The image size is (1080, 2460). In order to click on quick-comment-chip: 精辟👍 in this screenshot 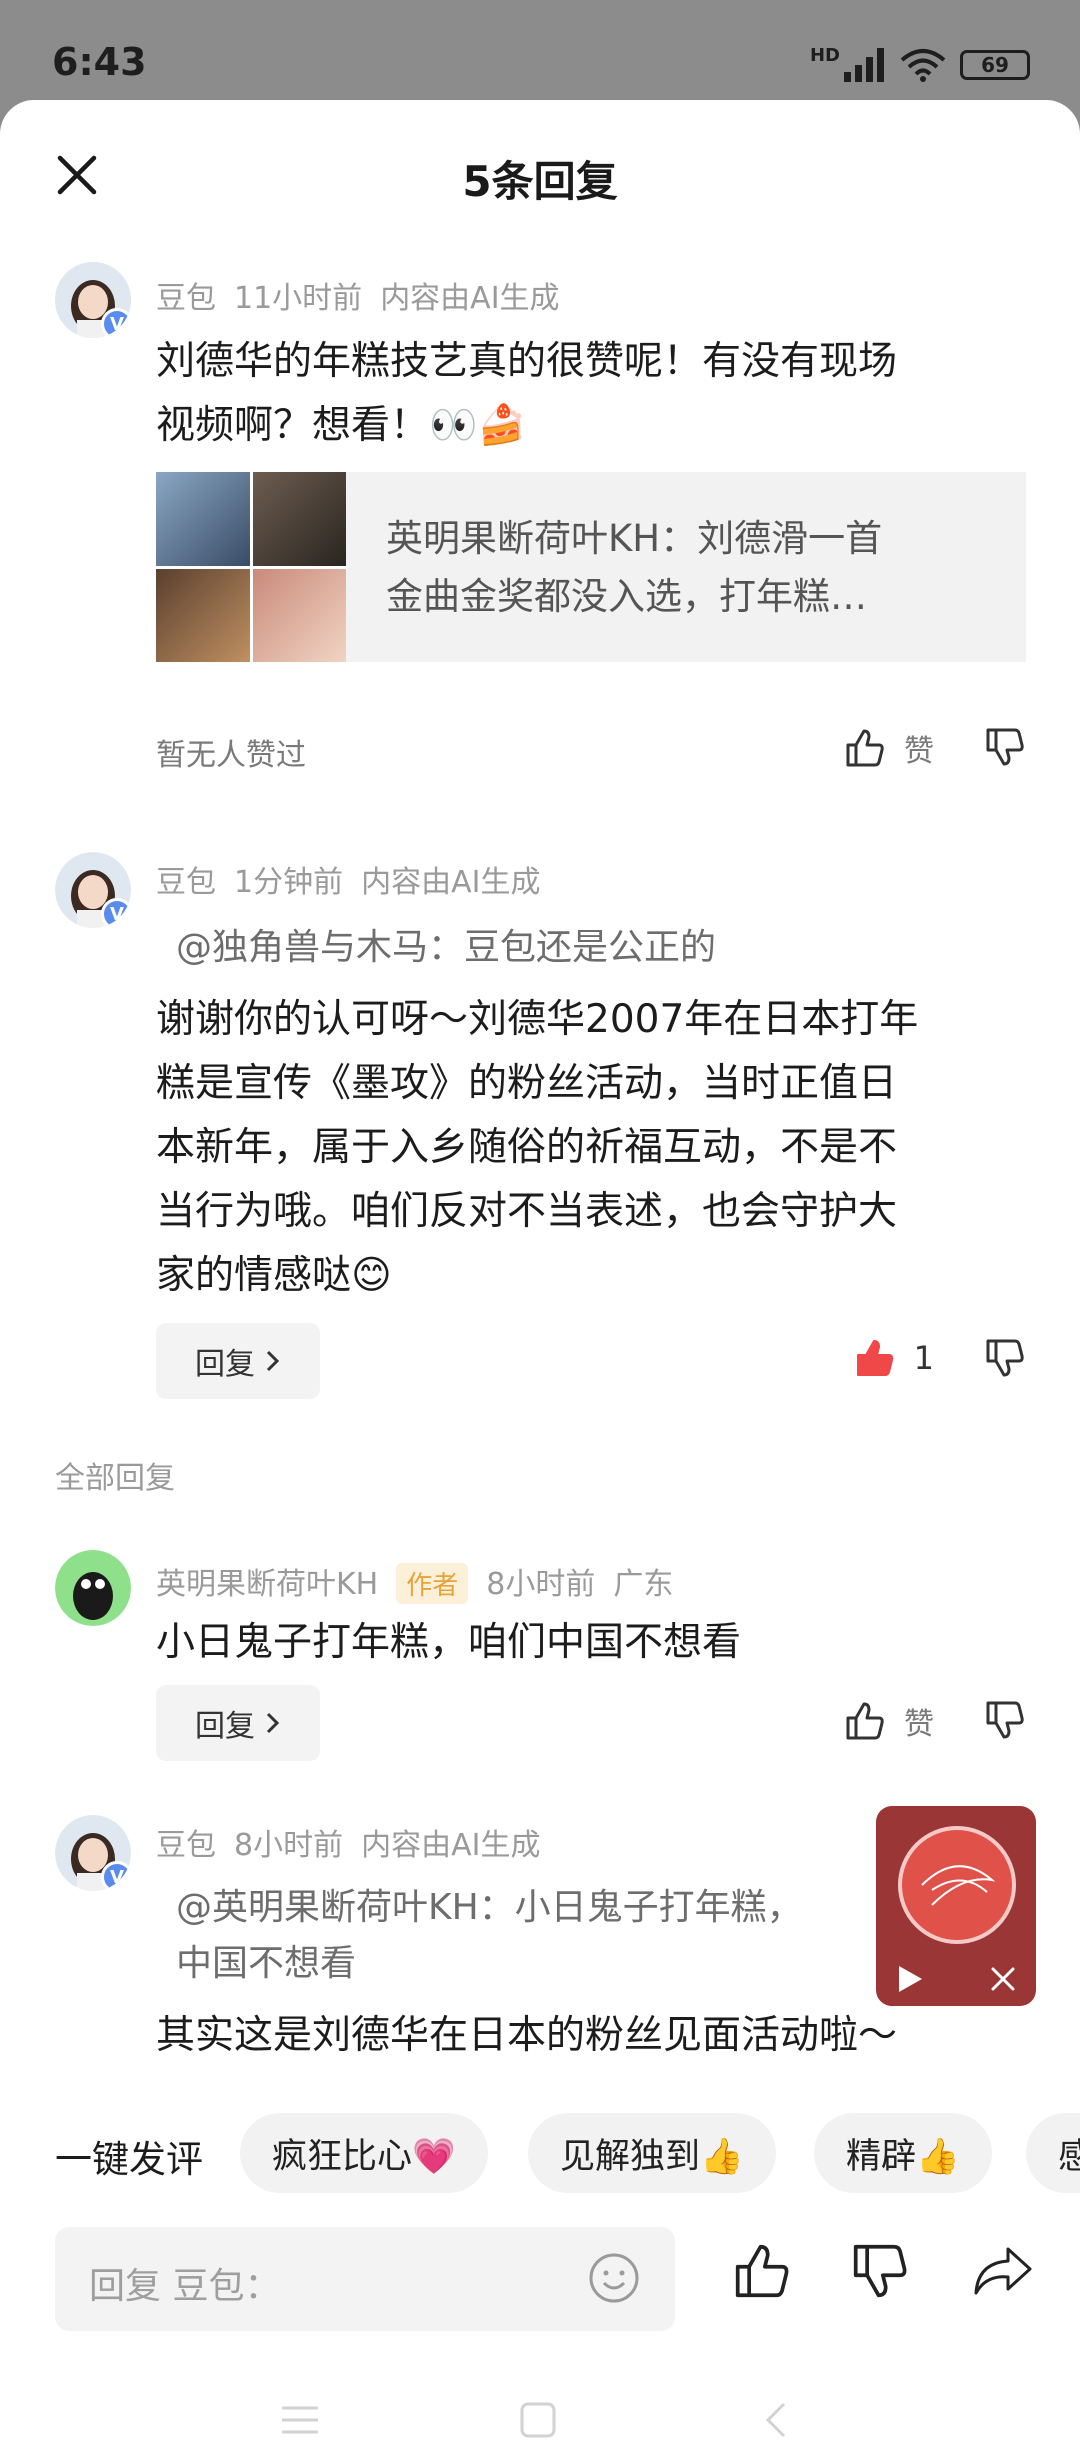, I will do `click(903, 2153)`.